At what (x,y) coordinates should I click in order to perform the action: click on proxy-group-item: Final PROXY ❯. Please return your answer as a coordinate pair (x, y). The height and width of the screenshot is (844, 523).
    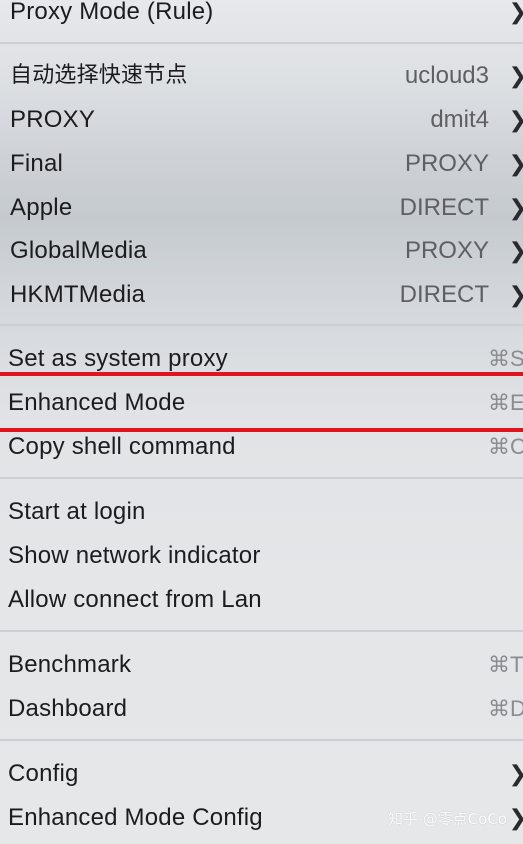
    Looking at the image, I should click on (261, 164).